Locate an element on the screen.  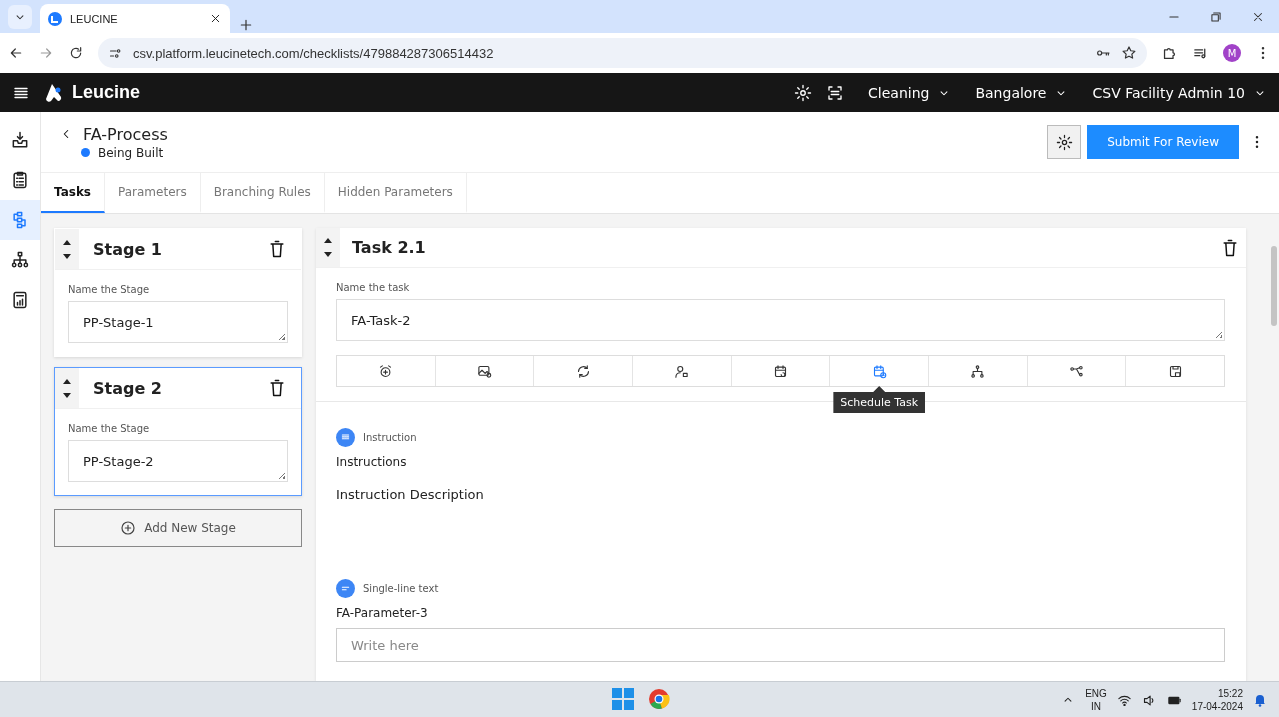
header-dropdown: Cleaning is located at coordinates (910, 92).